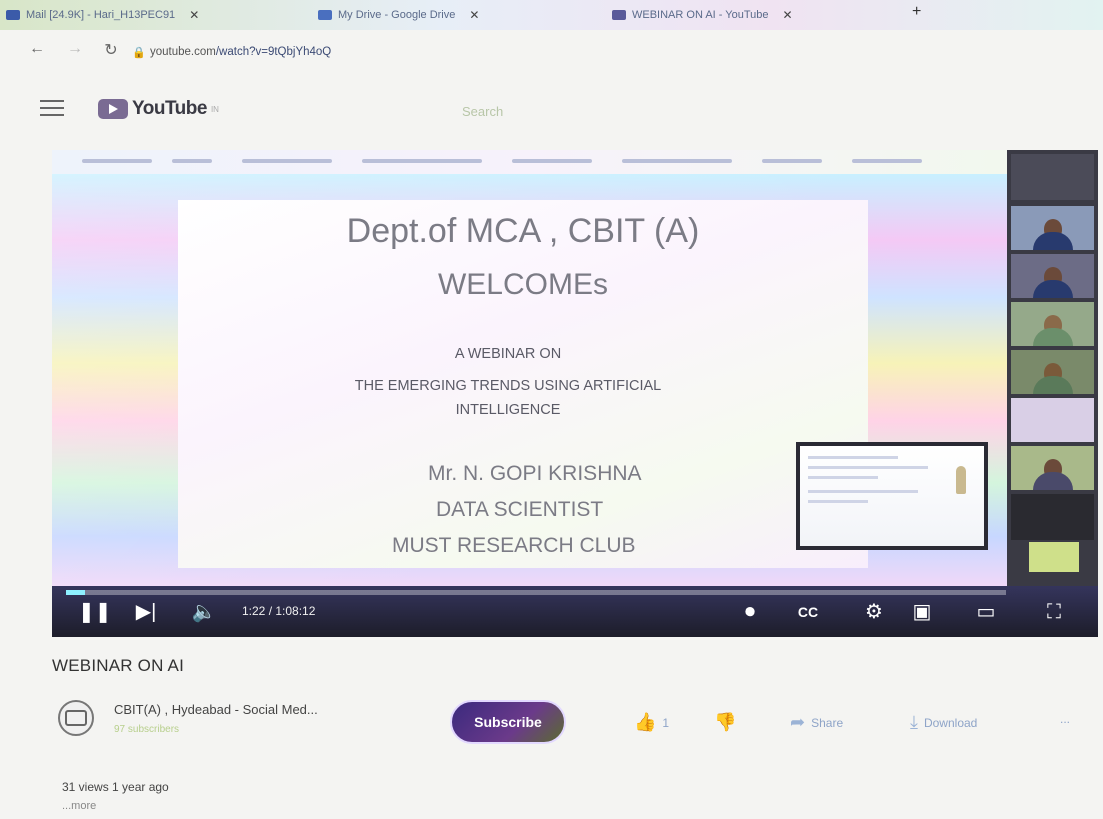 The image size is (1103, 819). Describe the element at coordinates (922, 612) in the screenshot. I see `miniplayer-icon: ▣` at that location.